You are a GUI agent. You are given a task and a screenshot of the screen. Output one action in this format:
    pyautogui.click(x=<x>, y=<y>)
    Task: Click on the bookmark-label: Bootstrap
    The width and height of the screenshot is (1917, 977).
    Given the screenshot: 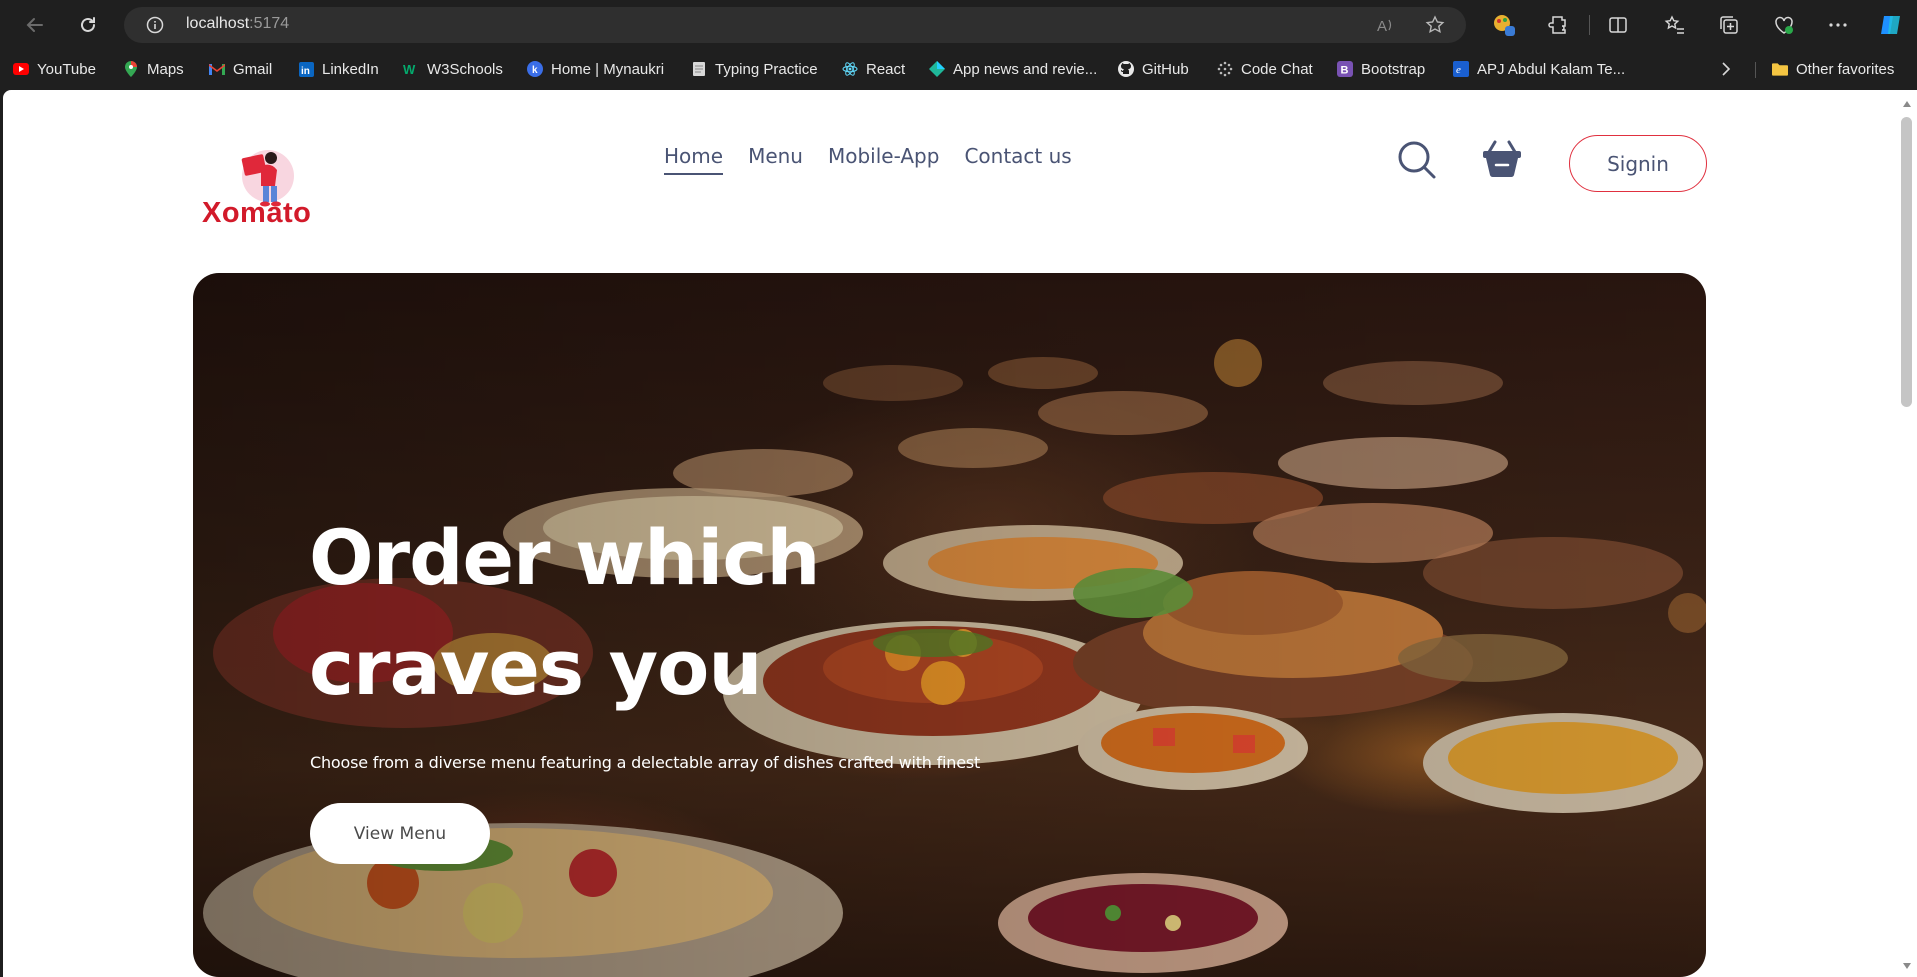 What is the action you would take?
    pyautogui.click(x=1393, y=69)
    